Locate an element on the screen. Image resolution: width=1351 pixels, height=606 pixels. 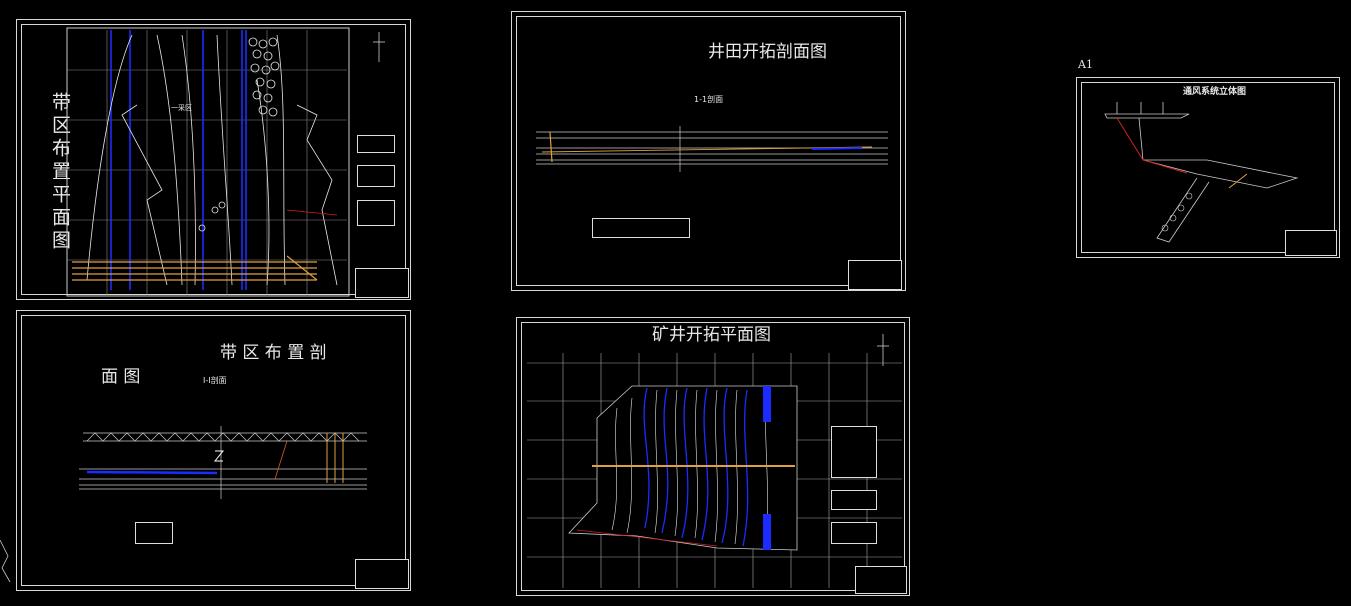
sheet-ventilation-3d: 通风系统立体图 is located at coordinates (1208, 167).